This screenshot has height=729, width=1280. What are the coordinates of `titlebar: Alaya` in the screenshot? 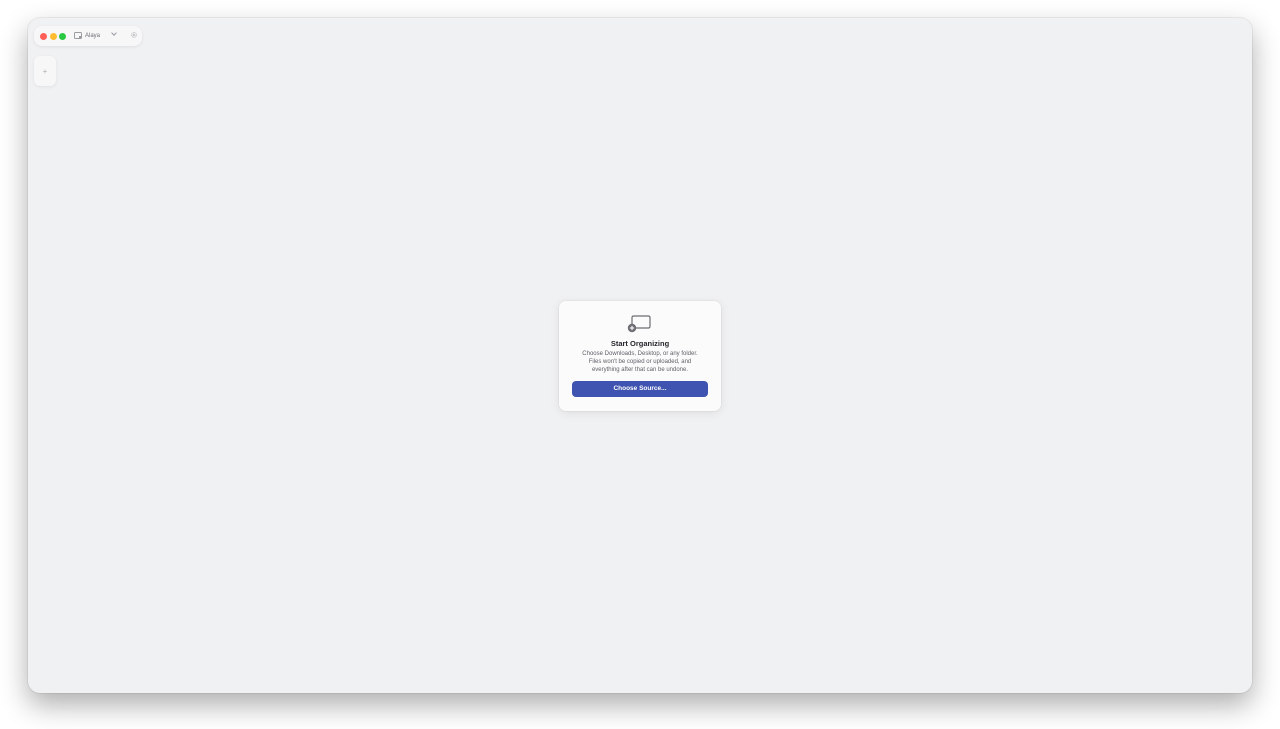 It's located at (88, 36).